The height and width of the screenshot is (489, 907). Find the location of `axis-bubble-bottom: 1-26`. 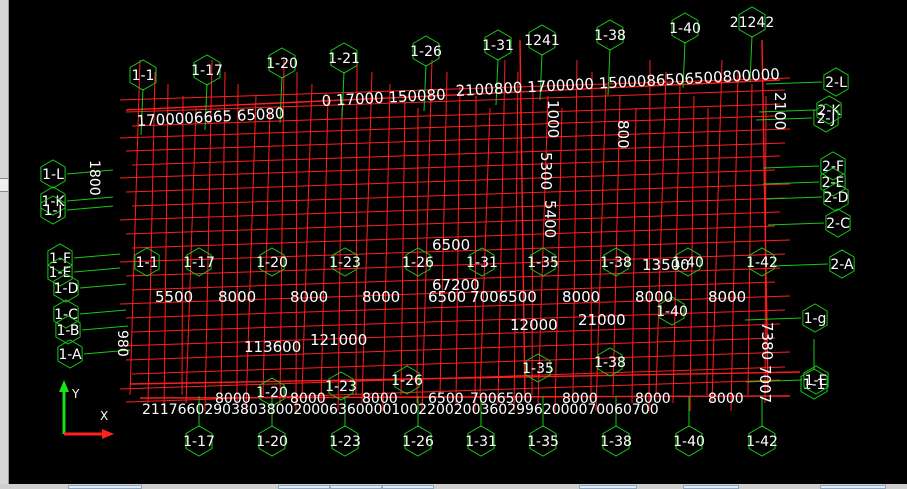

axis-bubble-bottom: 1-26 is located at coordinates (418, 441).